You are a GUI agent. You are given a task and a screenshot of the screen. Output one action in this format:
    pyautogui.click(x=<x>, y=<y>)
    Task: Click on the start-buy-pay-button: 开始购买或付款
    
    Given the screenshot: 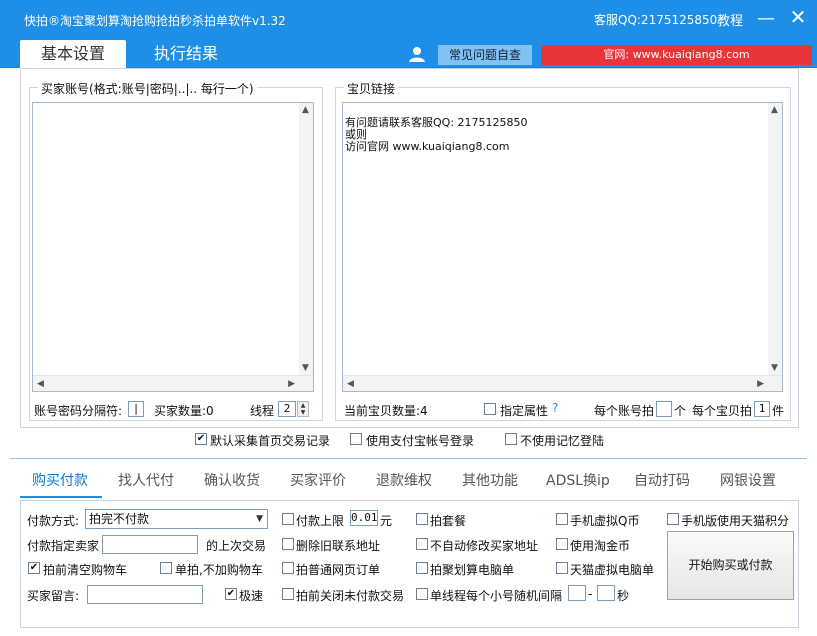 What is the action you would take?
    pyautogui.click(x=730, y=565)
    